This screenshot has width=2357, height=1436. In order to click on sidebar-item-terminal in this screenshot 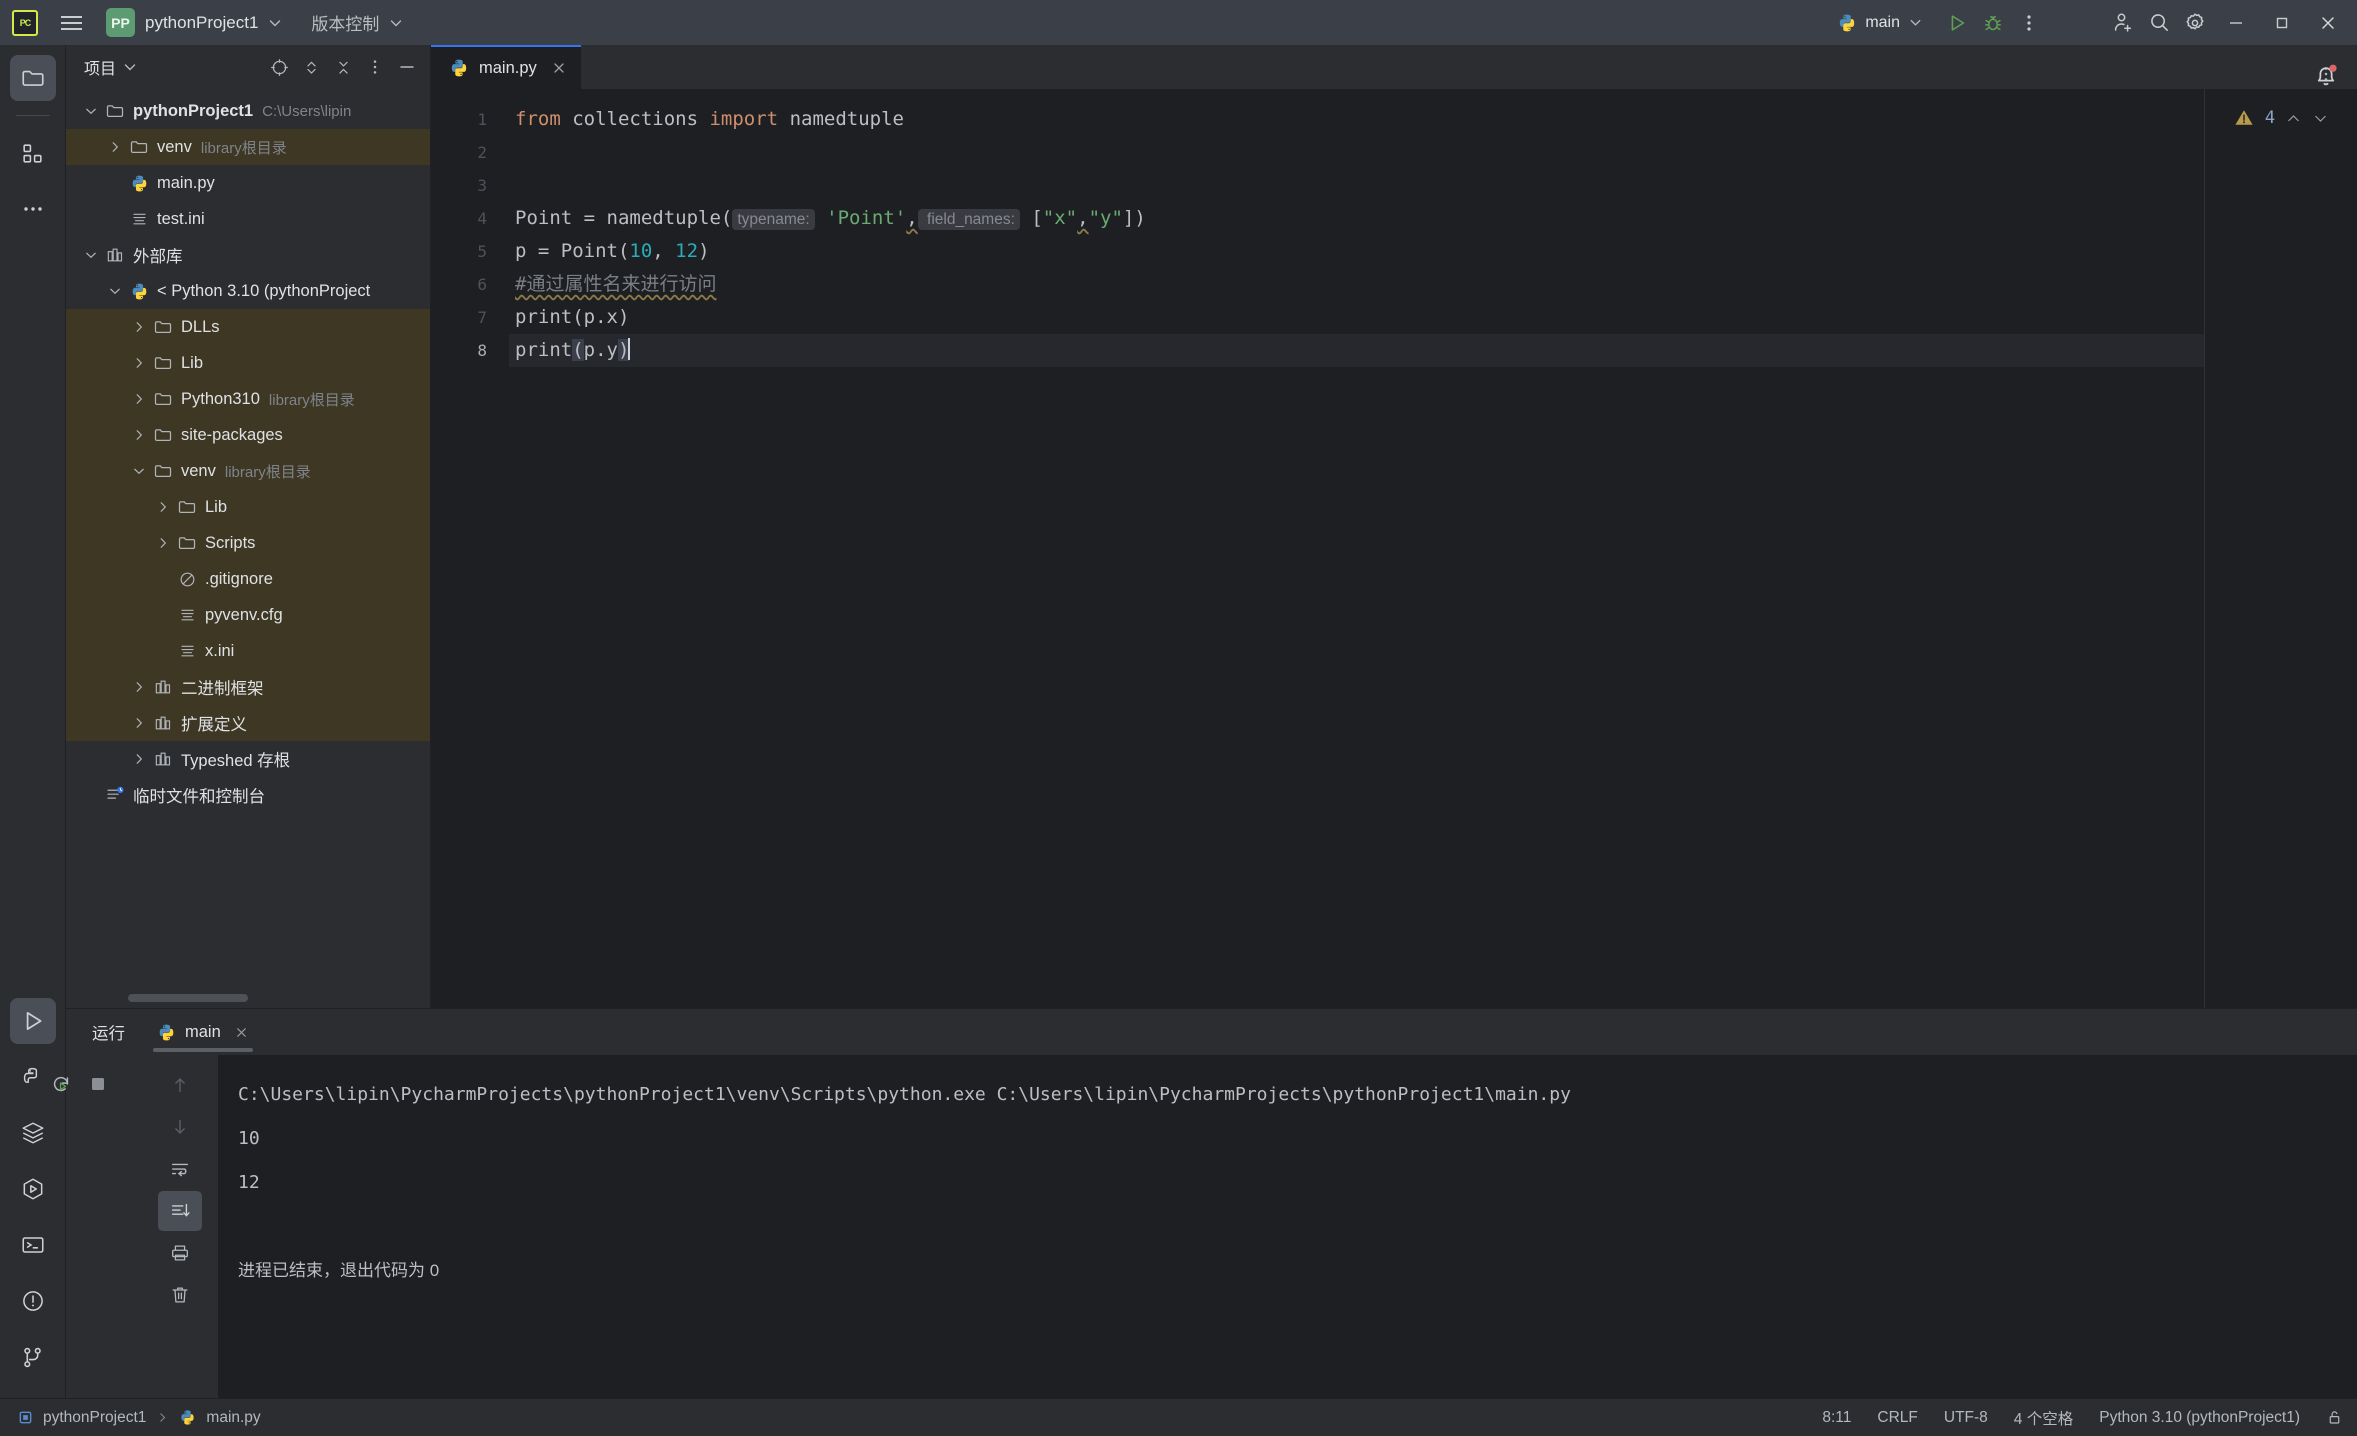, I will do `click(33, 1245)`.